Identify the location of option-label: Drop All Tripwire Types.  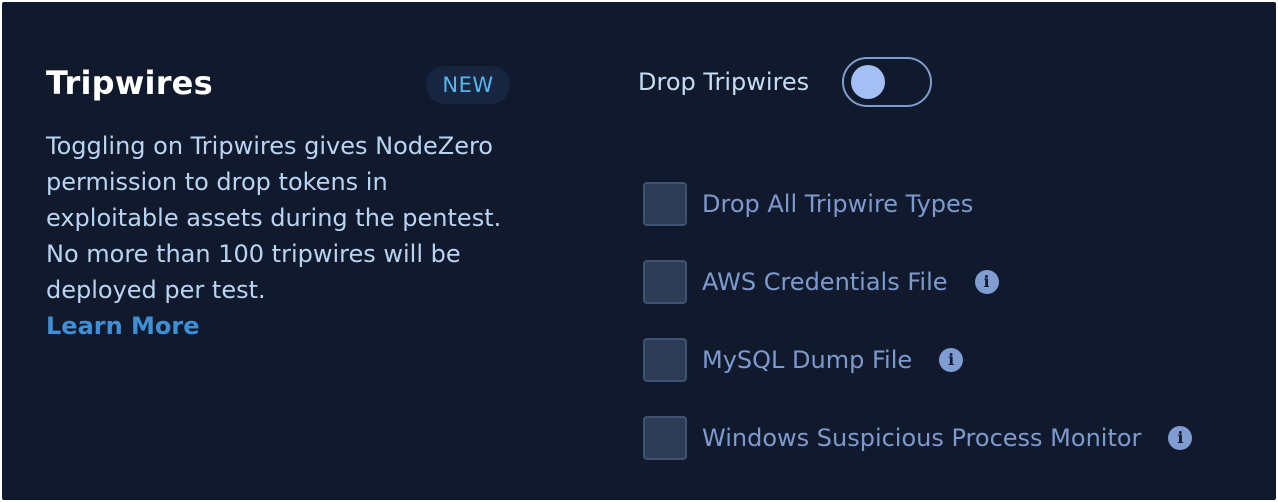
(838, 204).